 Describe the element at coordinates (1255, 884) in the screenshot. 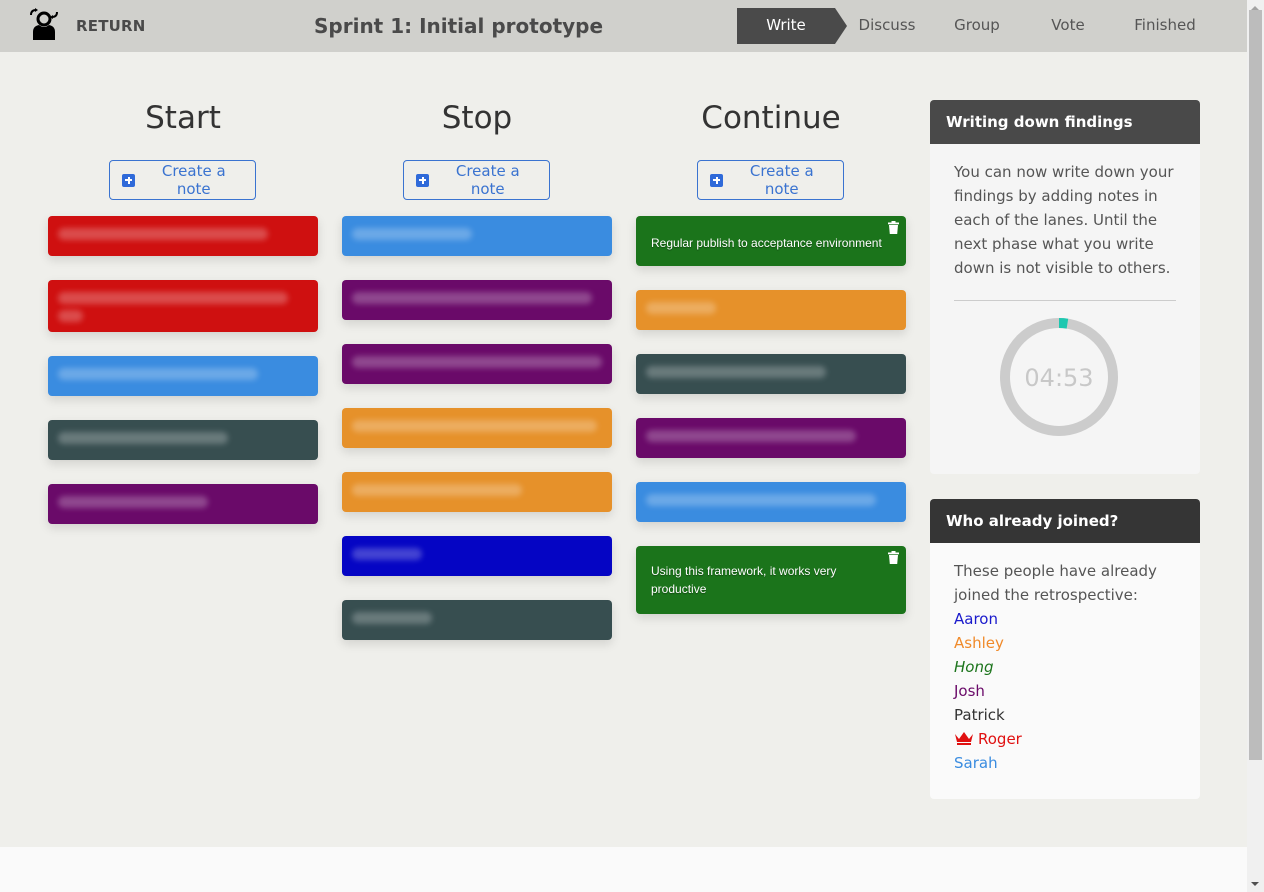

I see `scroll-down-arrow-icon` at that location.